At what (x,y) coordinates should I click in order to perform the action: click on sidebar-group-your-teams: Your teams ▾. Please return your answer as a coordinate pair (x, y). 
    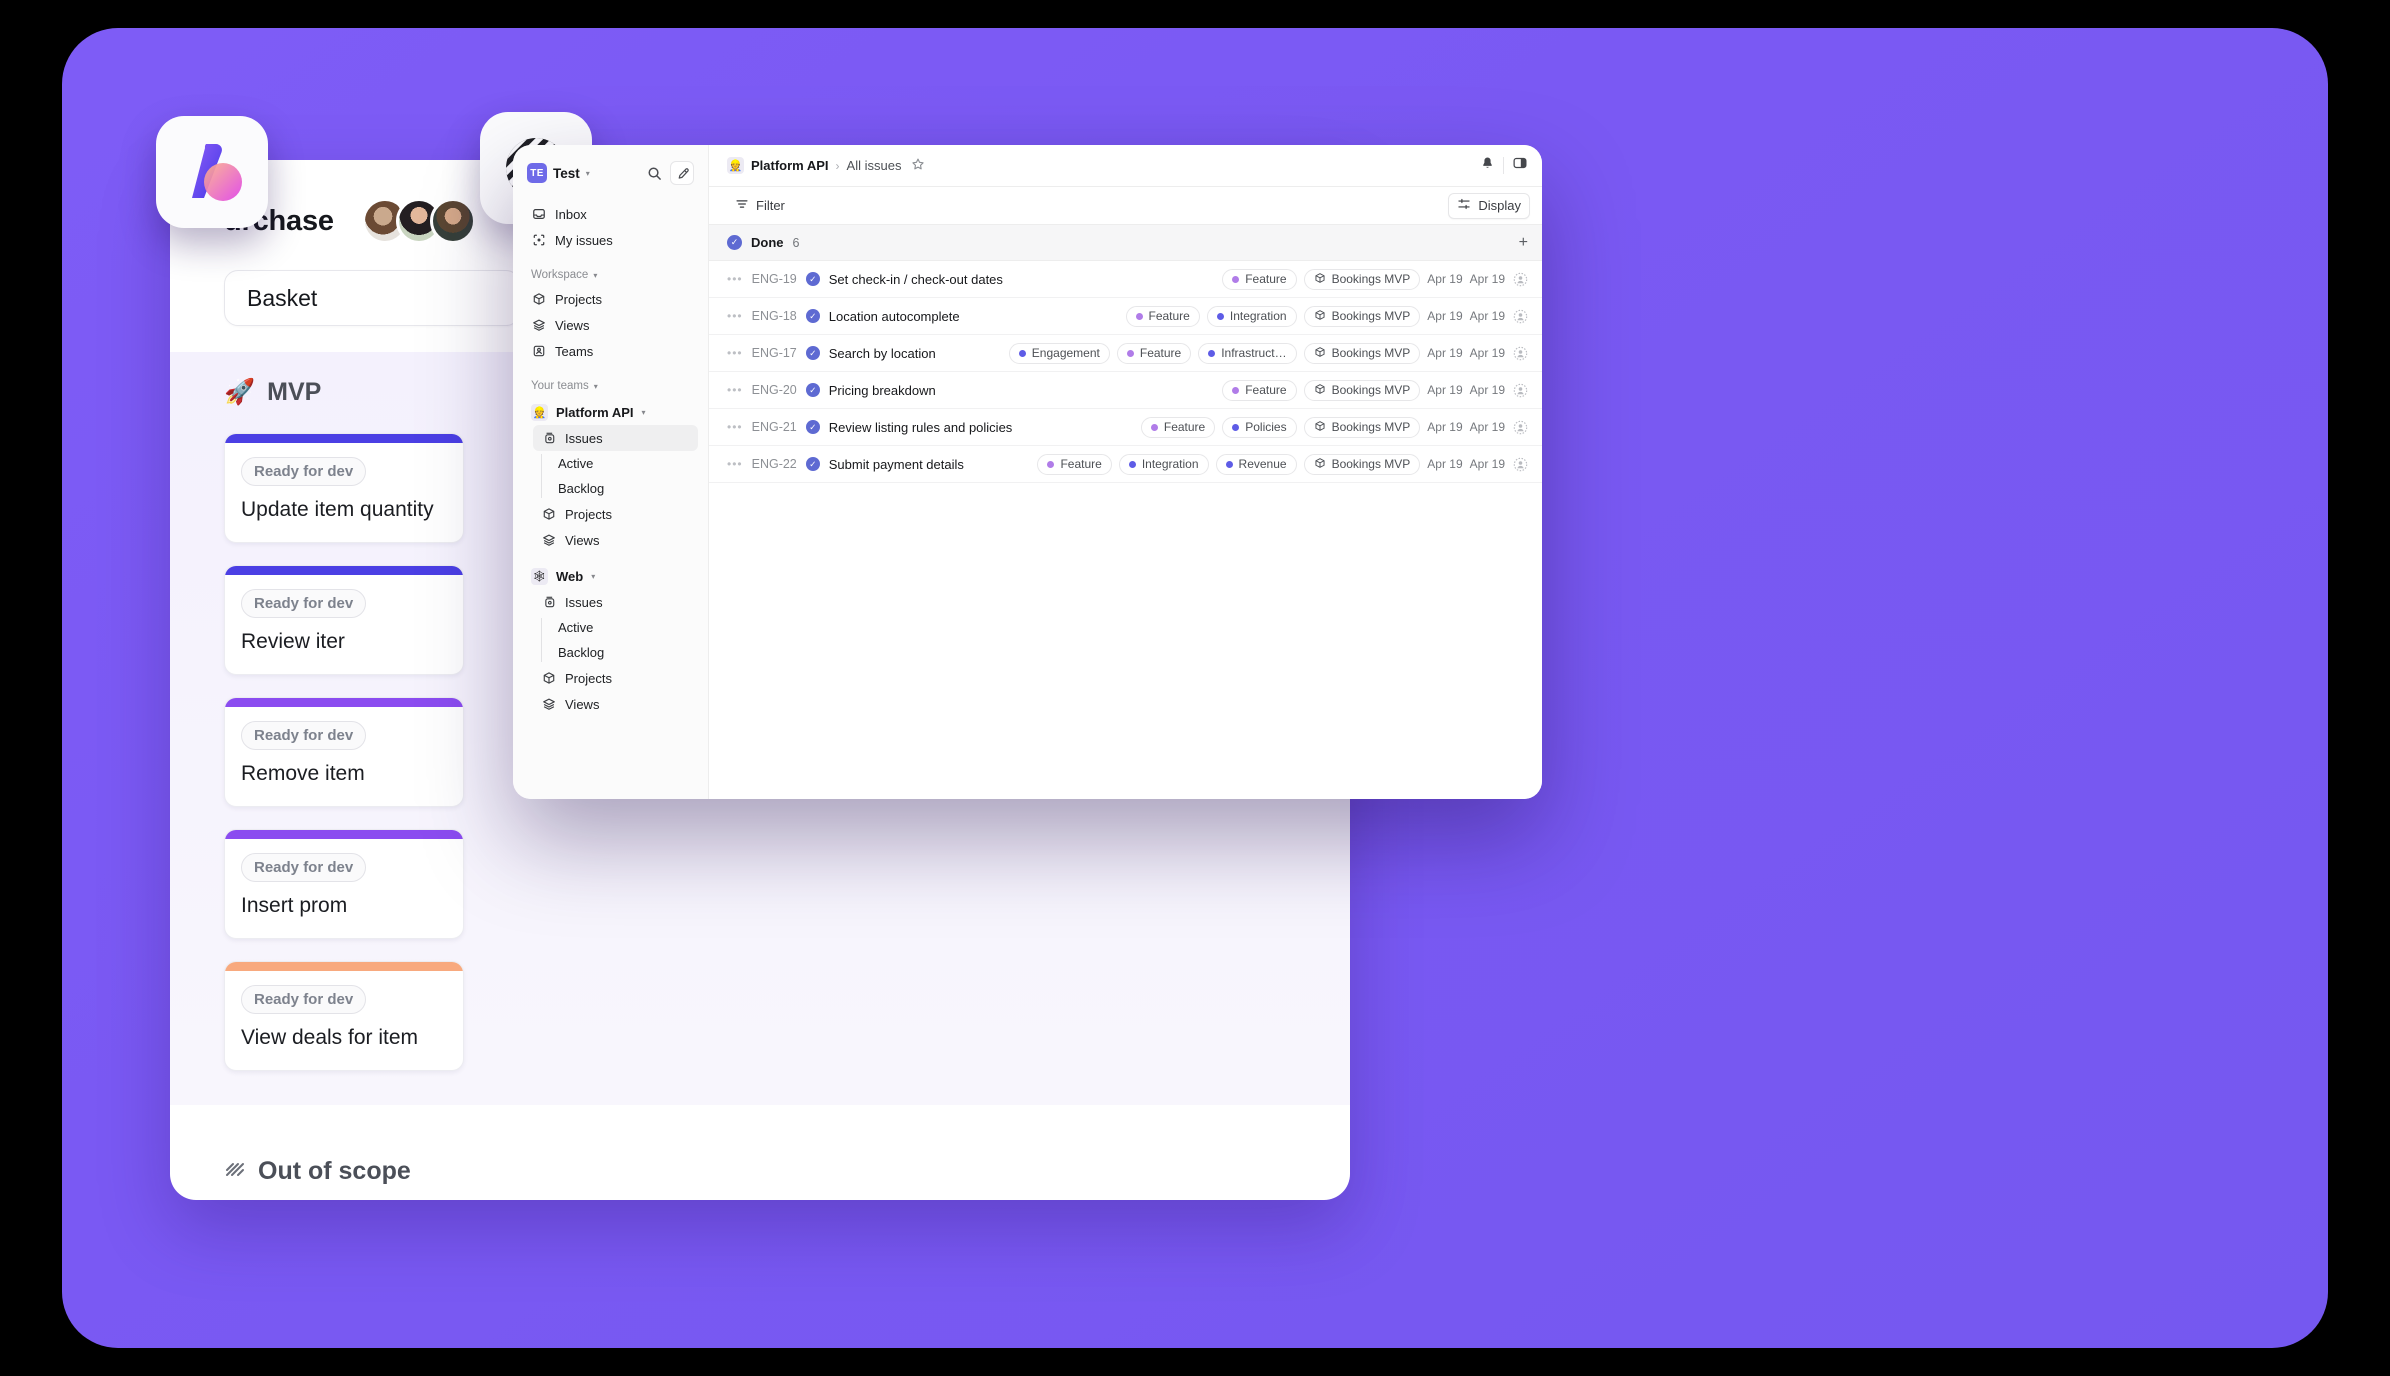
    Looking at the image, I should click on (610, 386).